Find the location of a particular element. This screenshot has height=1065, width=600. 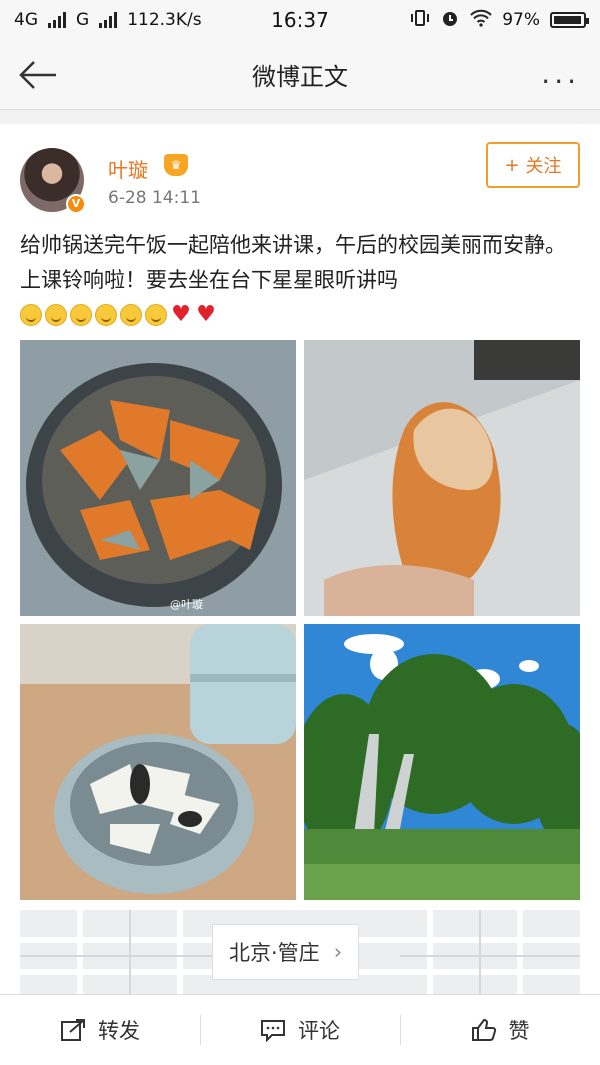

location-name: 北京·管庄 is located at coordinates (274, 953).